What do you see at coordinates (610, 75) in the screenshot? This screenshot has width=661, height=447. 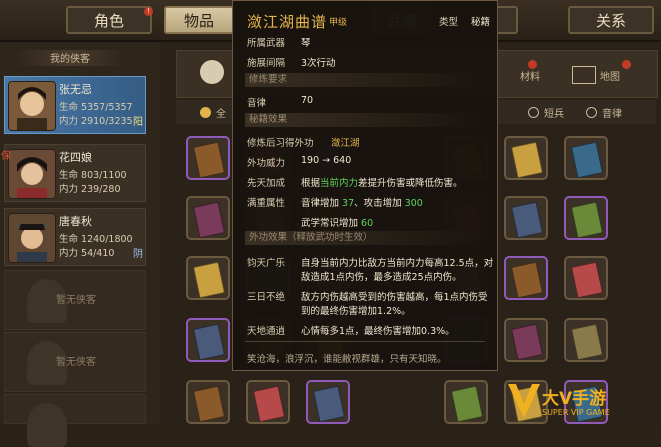 I see `category-map: 地图` at bounding box center [610, 75].